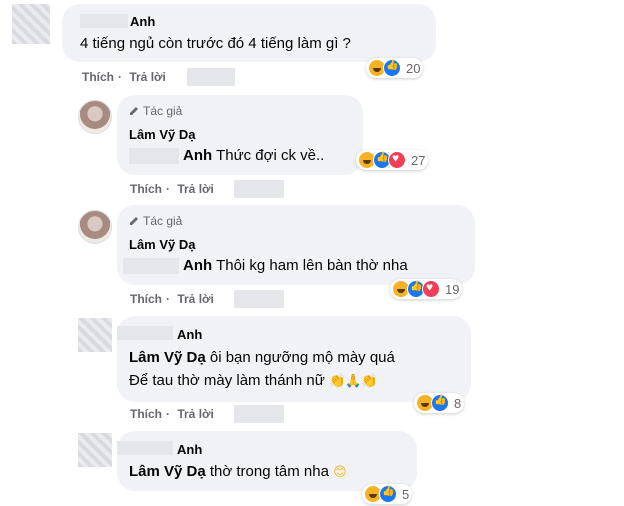 The width and height of the screenshot is (624, 506). I want to click on reaction-summary: 5, so click(387, 494).